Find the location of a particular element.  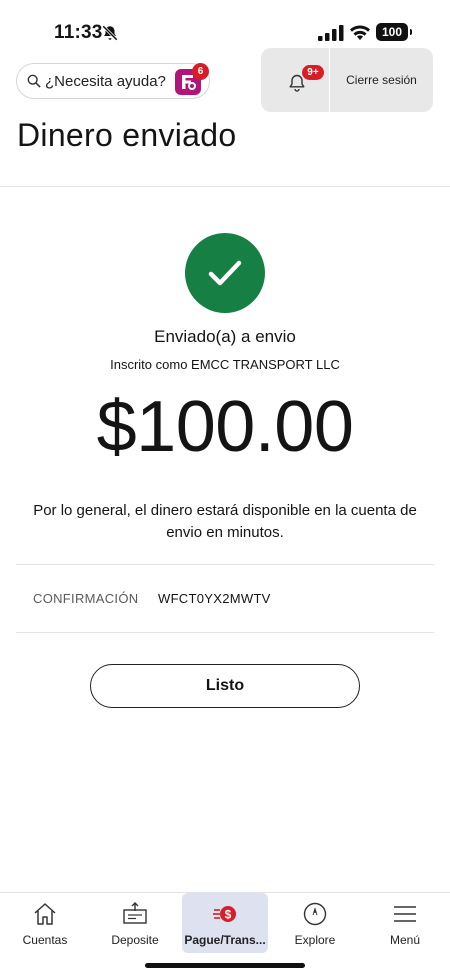

search-icon is located at coordinates (34, 81).